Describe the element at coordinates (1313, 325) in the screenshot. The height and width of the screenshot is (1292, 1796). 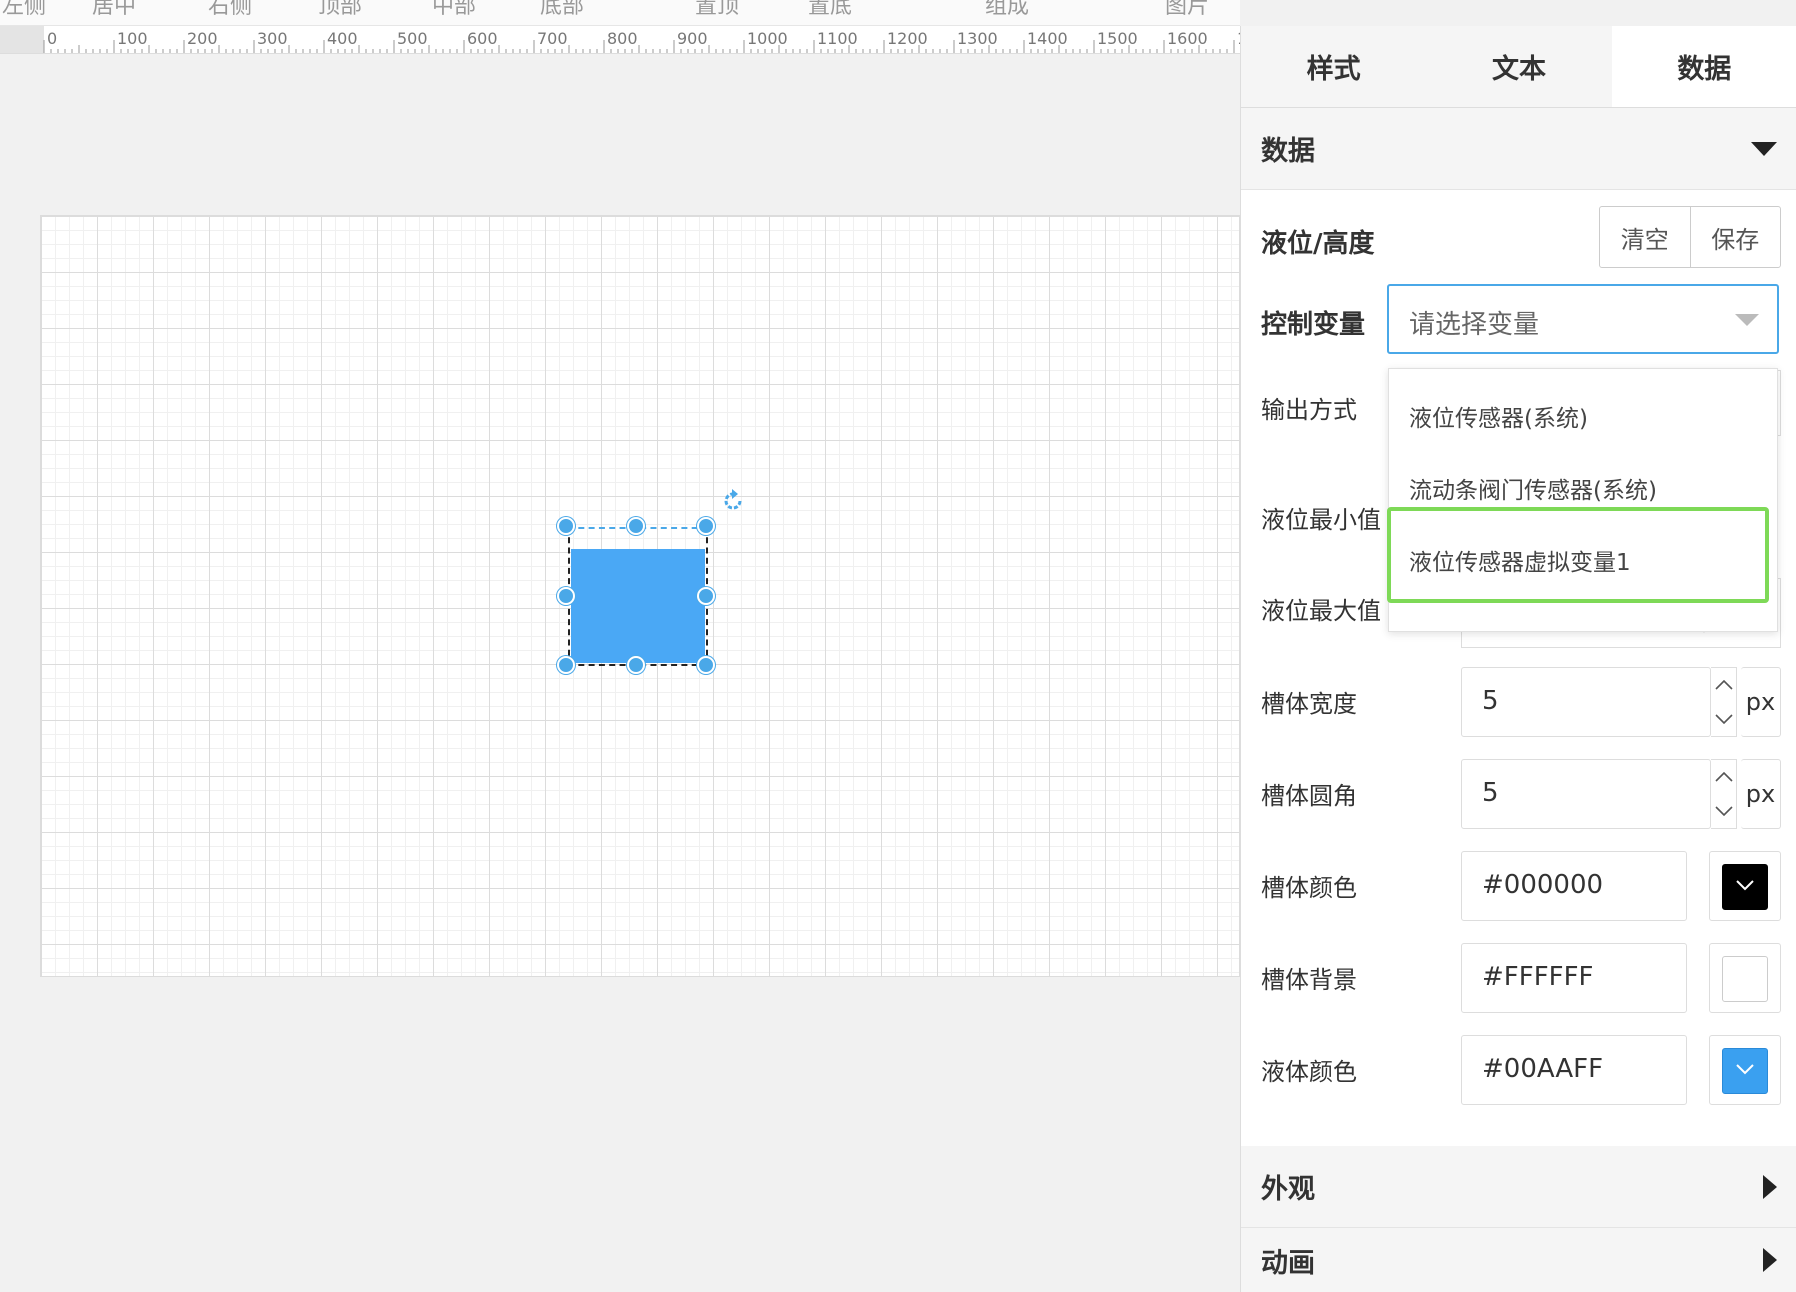
I see `control-variable-label: 控制变量` at that location.